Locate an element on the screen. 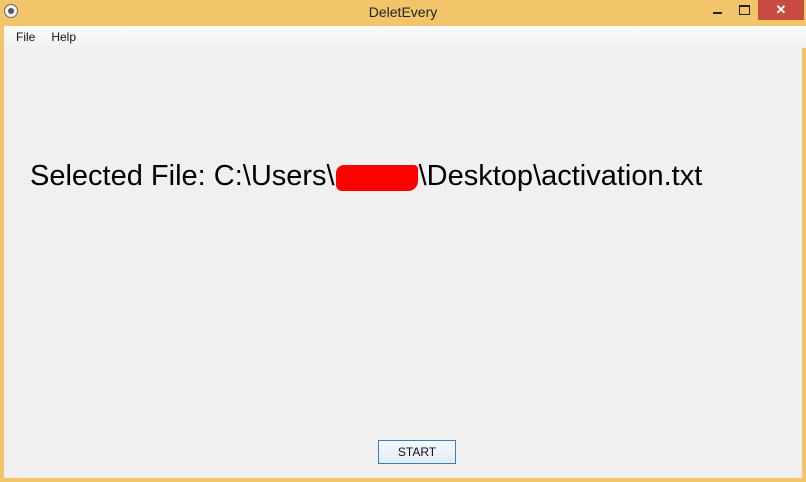 The height and width of the screenshot is (482, 806). redacted-username is located at coordinates (376, 177).